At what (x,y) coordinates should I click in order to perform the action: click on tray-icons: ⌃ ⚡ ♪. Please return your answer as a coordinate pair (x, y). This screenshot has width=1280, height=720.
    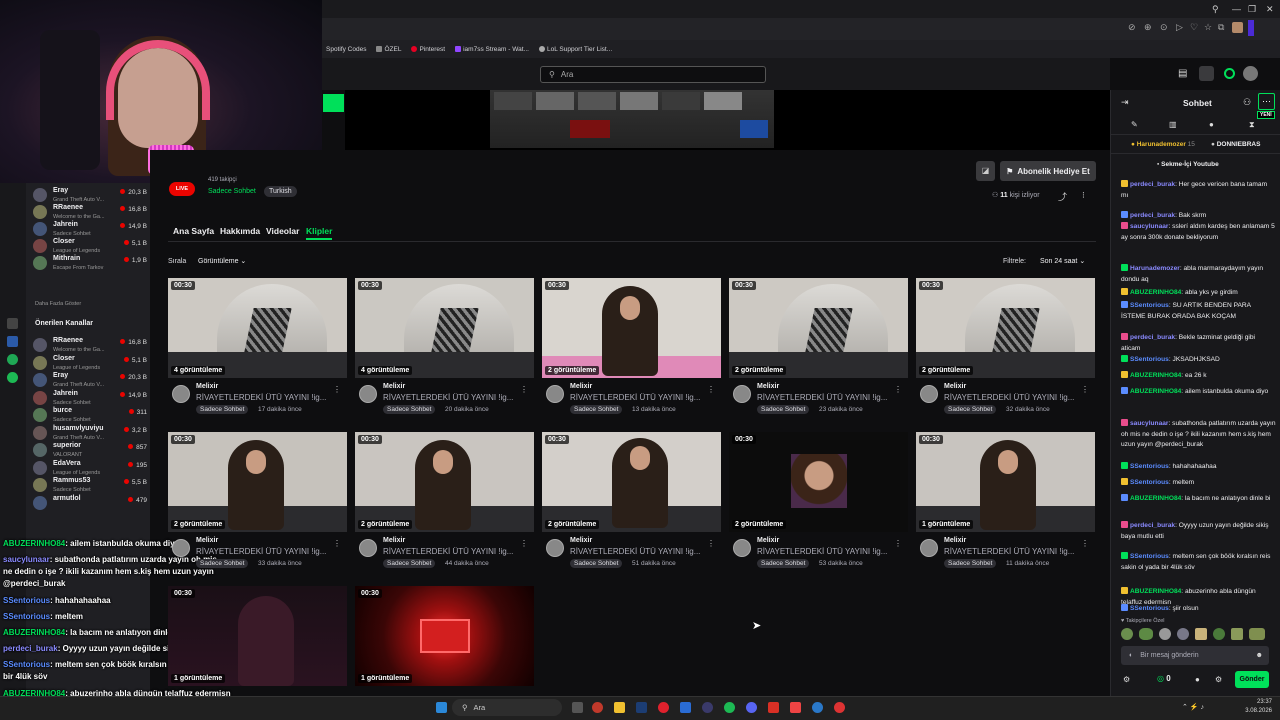
    Looking at the image, I should click on (1193, 707).